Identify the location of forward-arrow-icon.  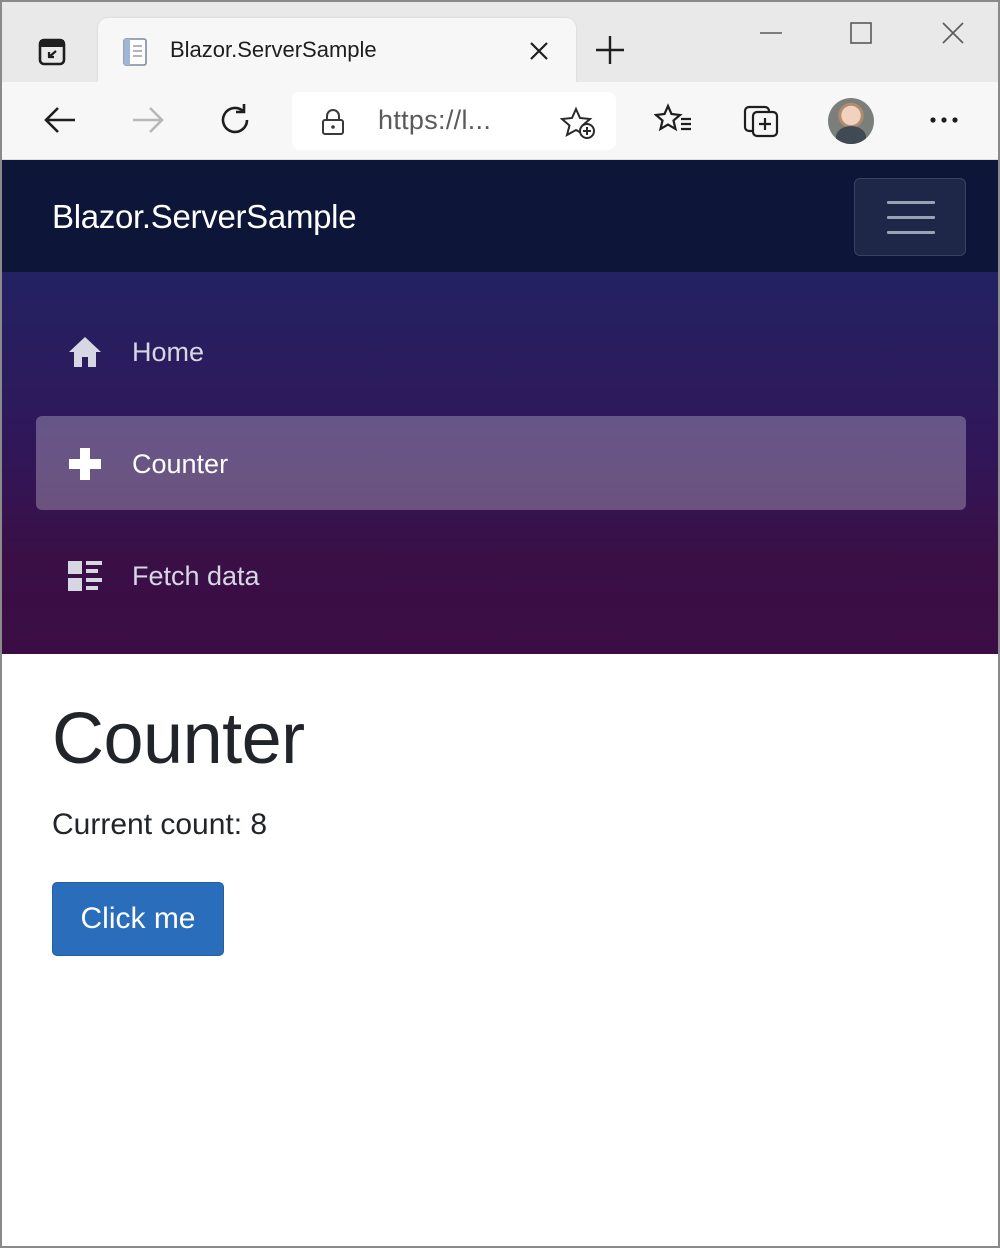
(148, 120).